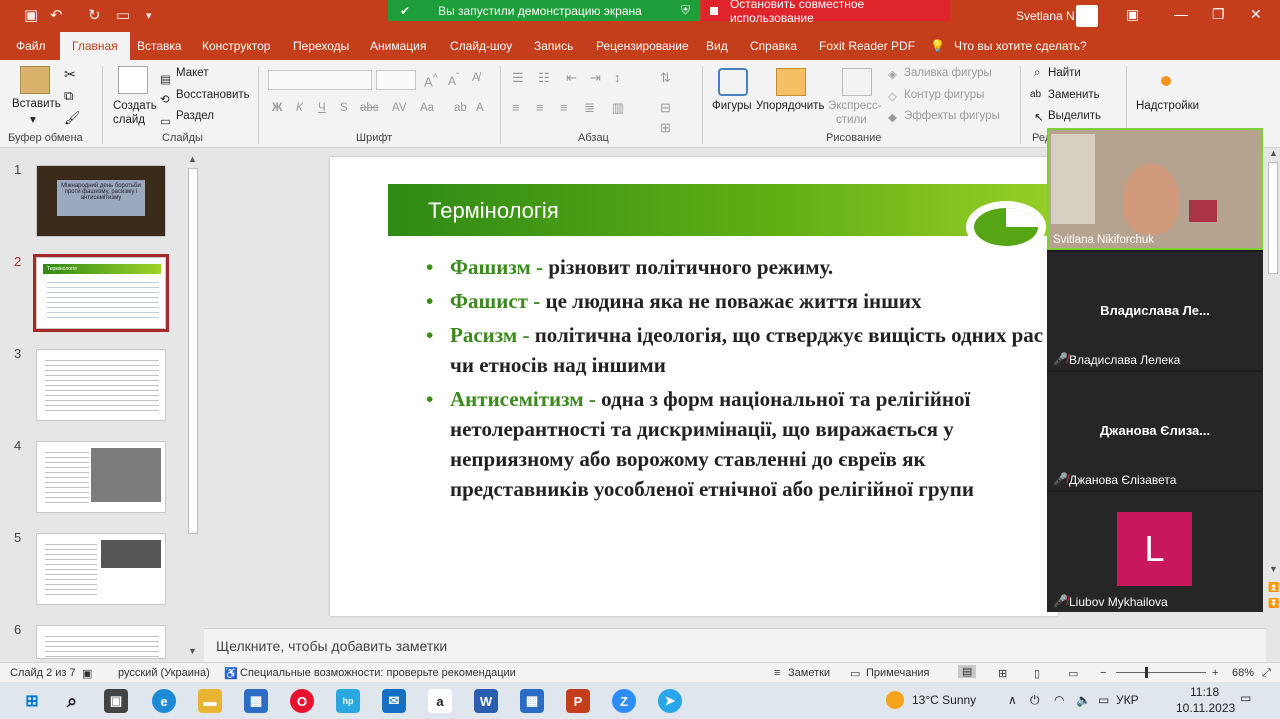 The width and height of the screenshot is (1280, 719). What do you see at coordinates (1155, 189) in the screenshot?
I see `video-tile-svitlana: Svitlana Nikiforchuk` at bounding box center [1155, 189].